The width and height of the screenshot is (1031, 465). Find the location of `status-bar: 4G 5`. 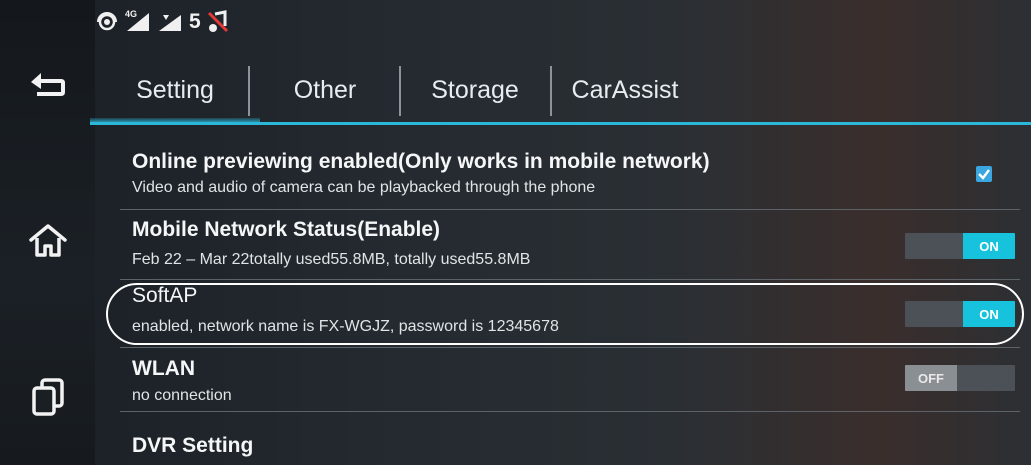

status-bar: 4G 5 is located at coordinates (563, 22).